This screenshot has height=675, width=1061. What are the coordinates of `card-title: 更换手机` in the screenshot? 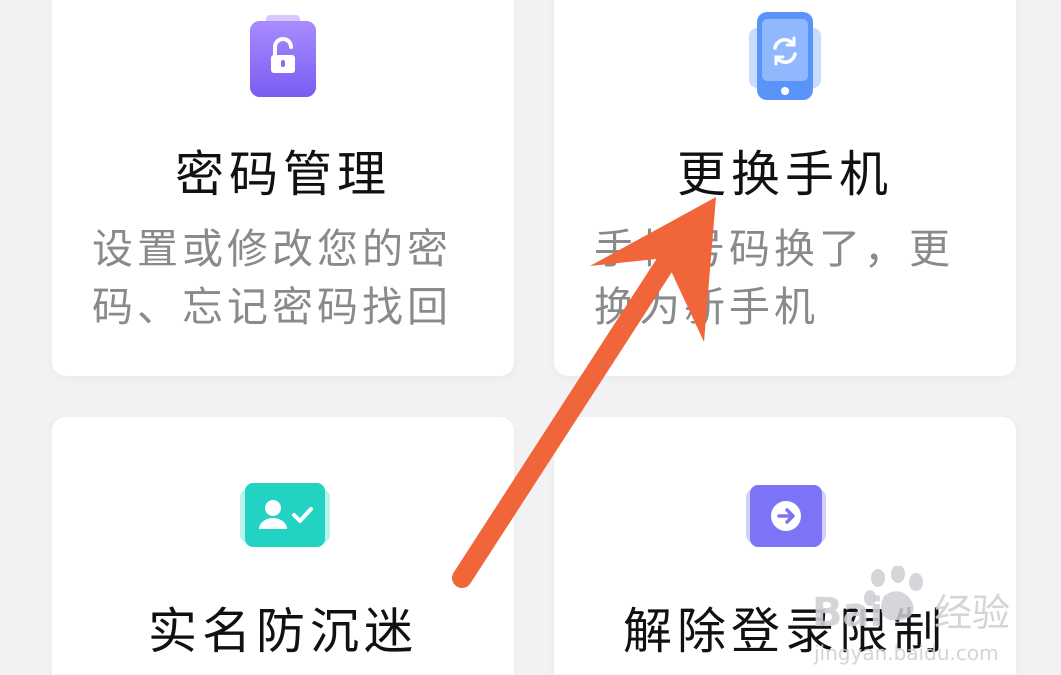 It's located at (784, 174).